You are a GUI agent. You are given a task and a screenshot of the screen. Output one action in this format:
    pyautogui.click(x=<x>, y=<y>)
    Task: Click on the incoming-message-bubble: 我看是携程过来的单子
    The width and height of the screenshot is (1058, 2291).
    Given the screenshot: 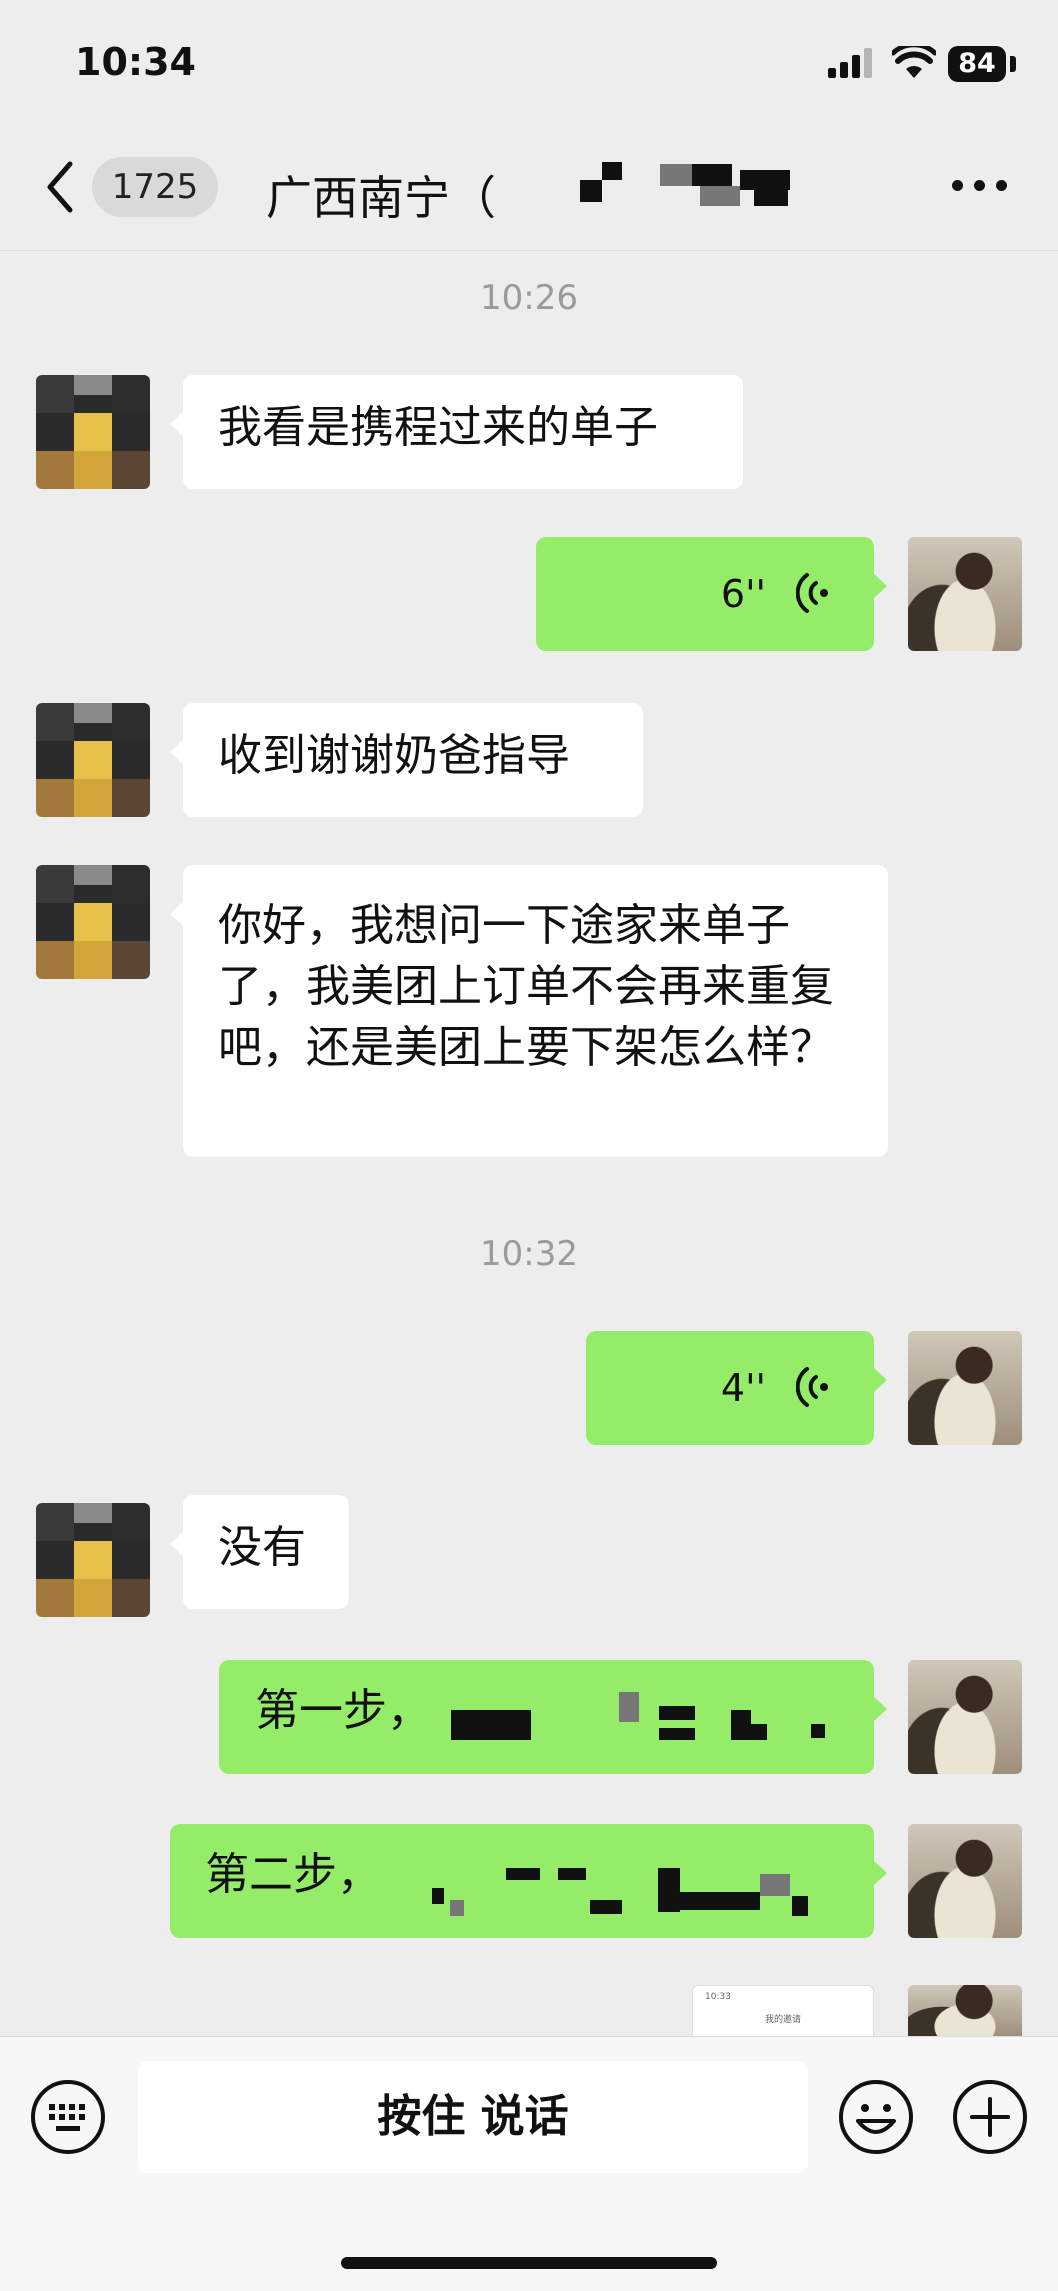 What is the action you would take?
    pyautogui.click(x=456, y=432)
    